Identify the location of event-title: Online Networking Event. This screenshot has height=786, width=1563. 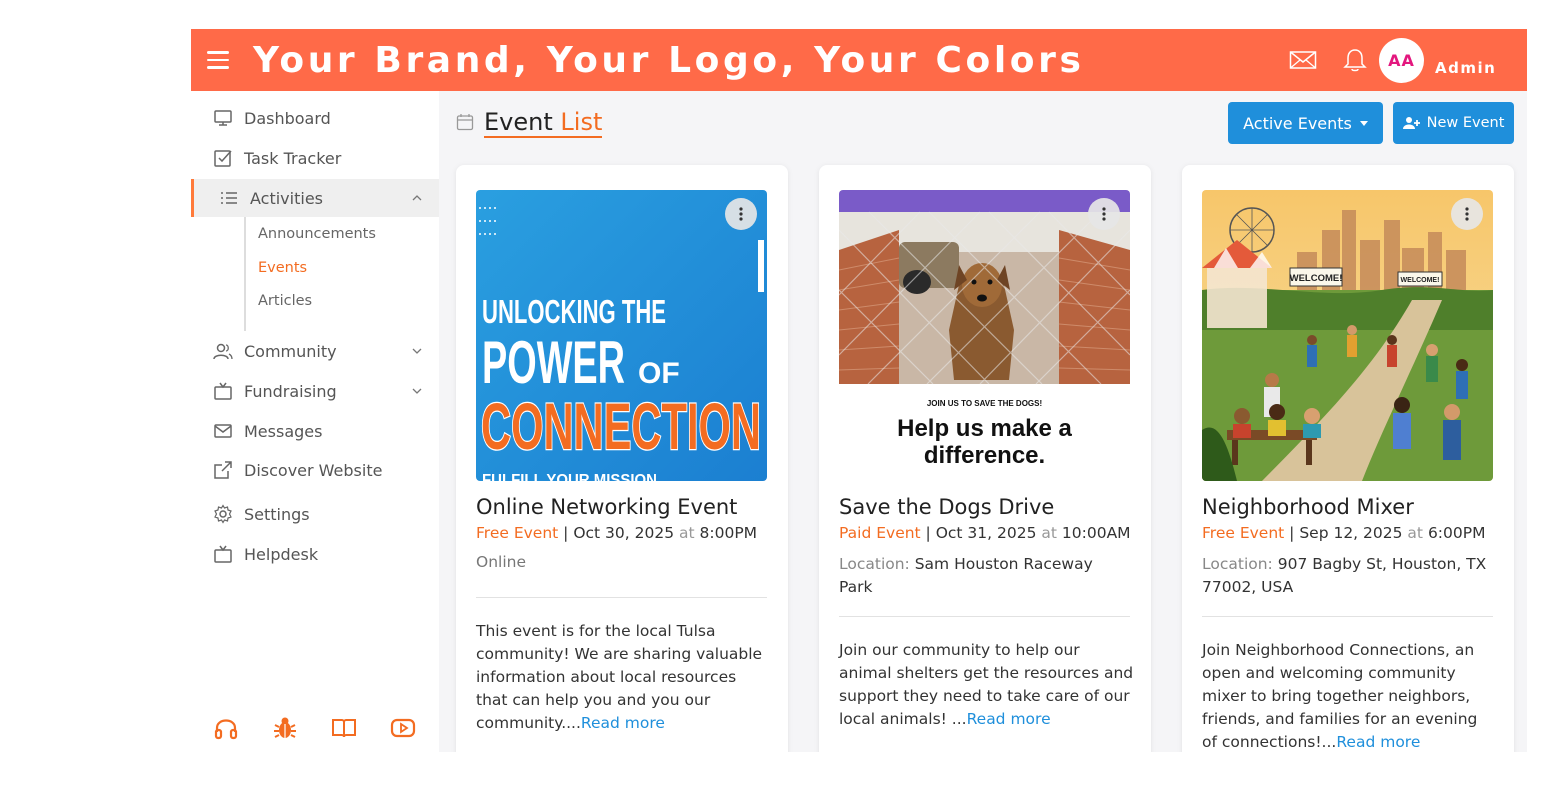
(606, 507).